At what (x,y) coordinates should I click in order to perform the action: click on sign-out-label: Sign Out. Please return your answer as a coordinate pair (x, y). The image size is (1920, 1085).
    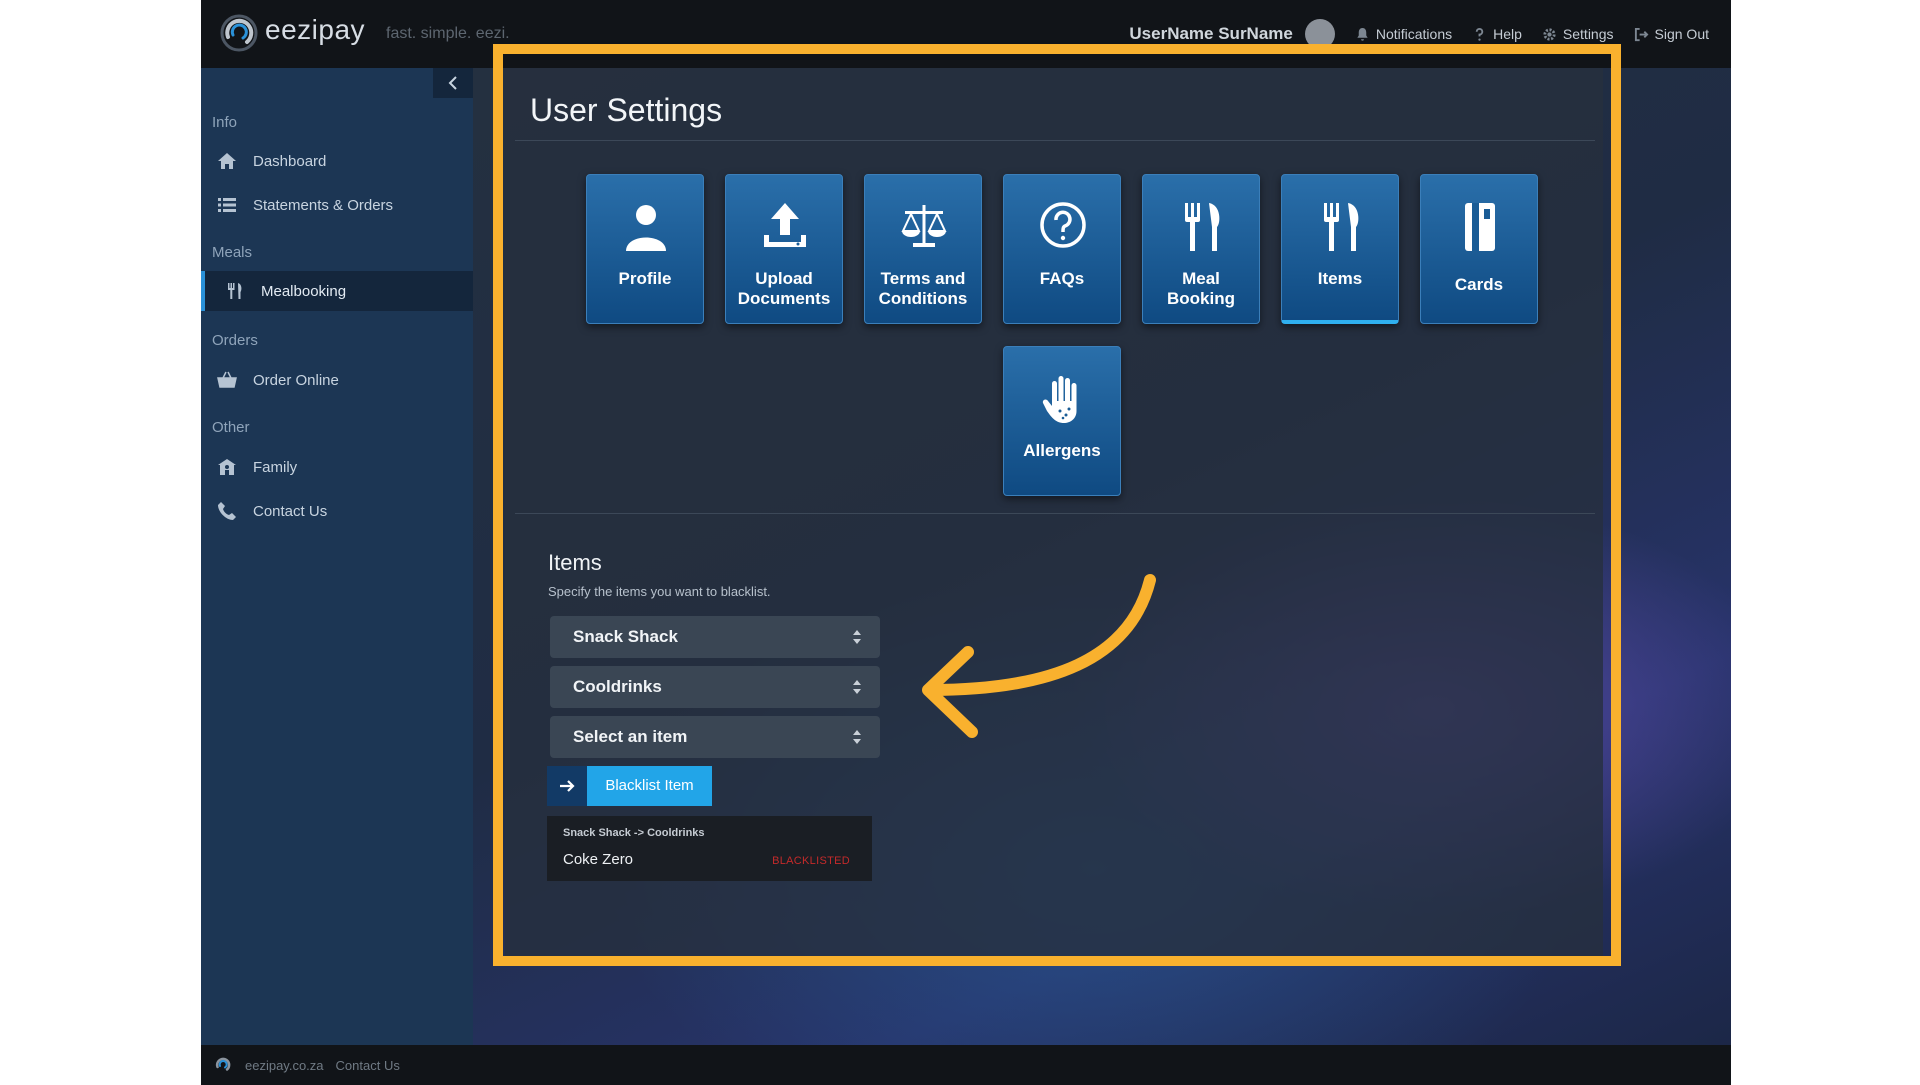
    Looking at the image, I should click on (1681, 34).